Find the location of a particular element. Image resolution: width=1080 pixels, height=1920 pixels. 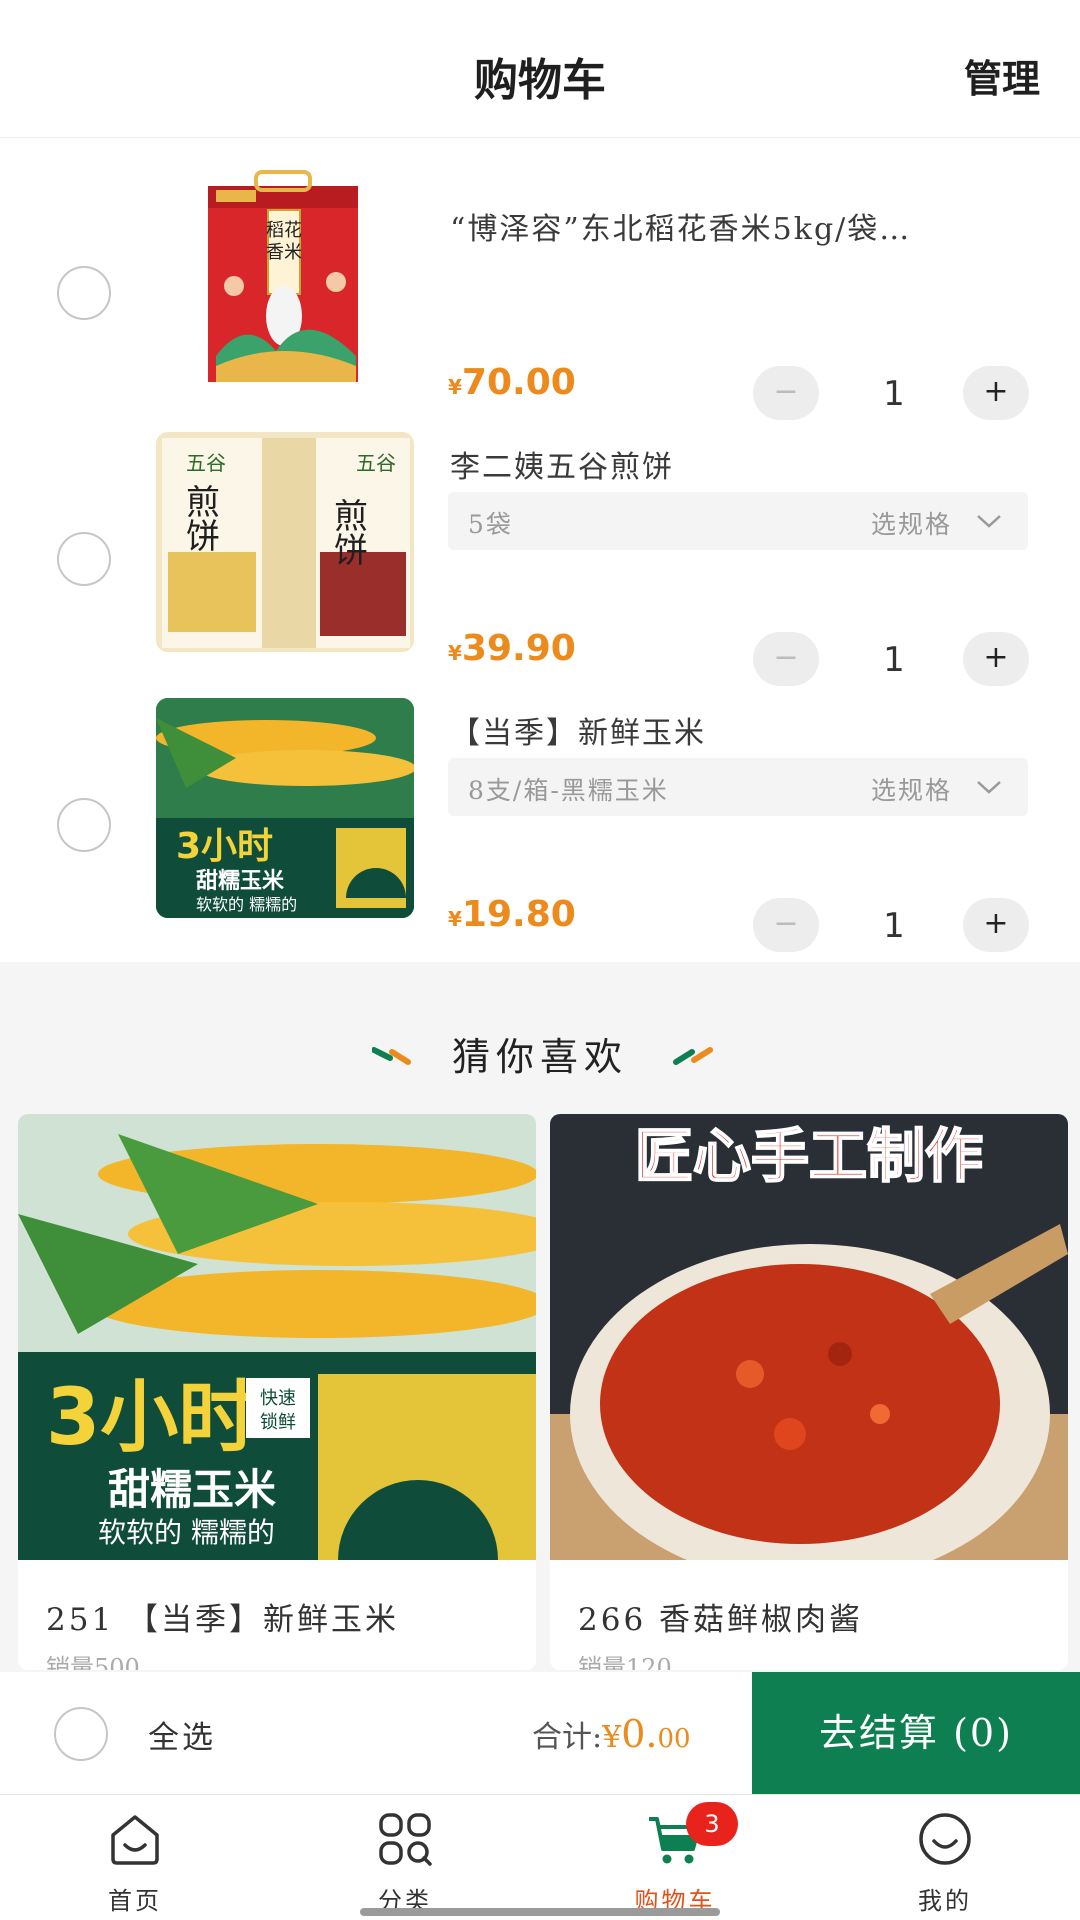

header-bar: 购物车 管理 is located at coordinates (540, 69).